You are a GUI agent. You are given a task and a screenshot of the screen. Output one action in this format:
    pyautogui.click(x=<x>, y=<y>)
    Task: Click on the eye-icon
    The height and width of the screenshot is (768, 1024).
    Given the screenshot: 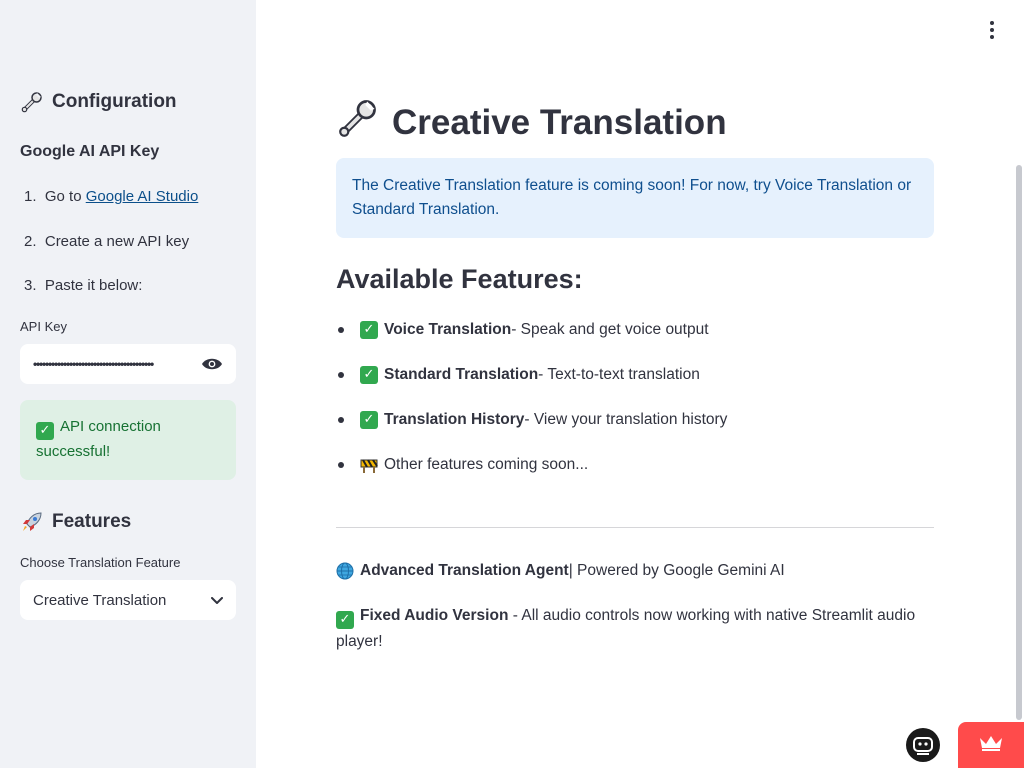 What is the action you would take?
    pyautogui.click(x=212, y=364)
    